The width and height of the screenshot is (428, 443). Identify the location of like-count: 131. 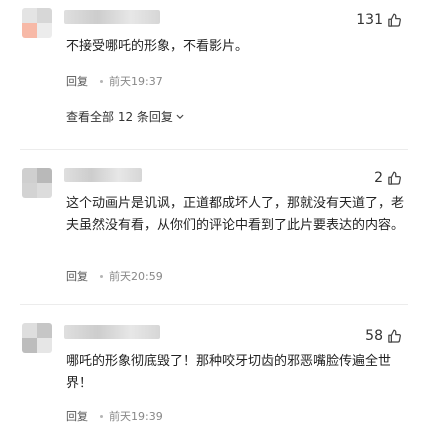
(369, 20).